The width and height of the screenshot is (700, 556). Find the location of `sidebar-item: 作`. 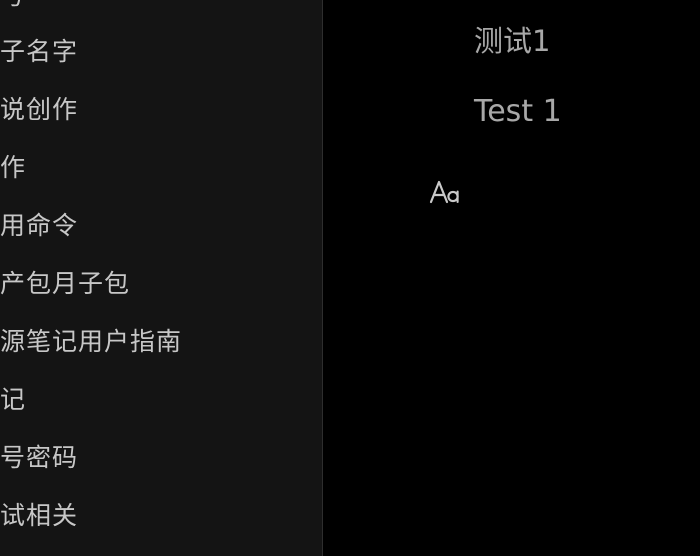

sidebar-item: 作 is located at coordinates (13, 168).